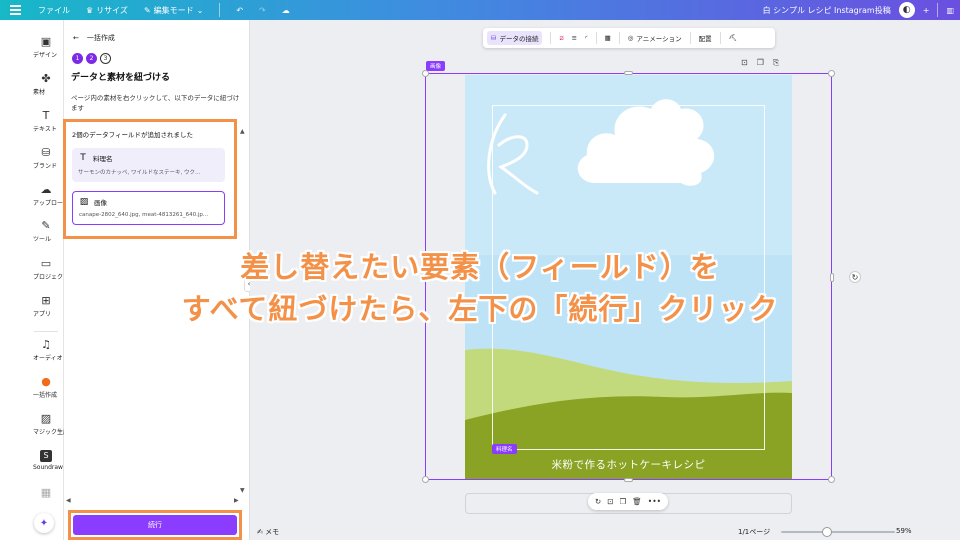 The width and height of the screenshot is (960, 540). Describe the element at coordinates (242, 490) in the screenshot. I see `scroll-down-arrow: ▼` at that location.